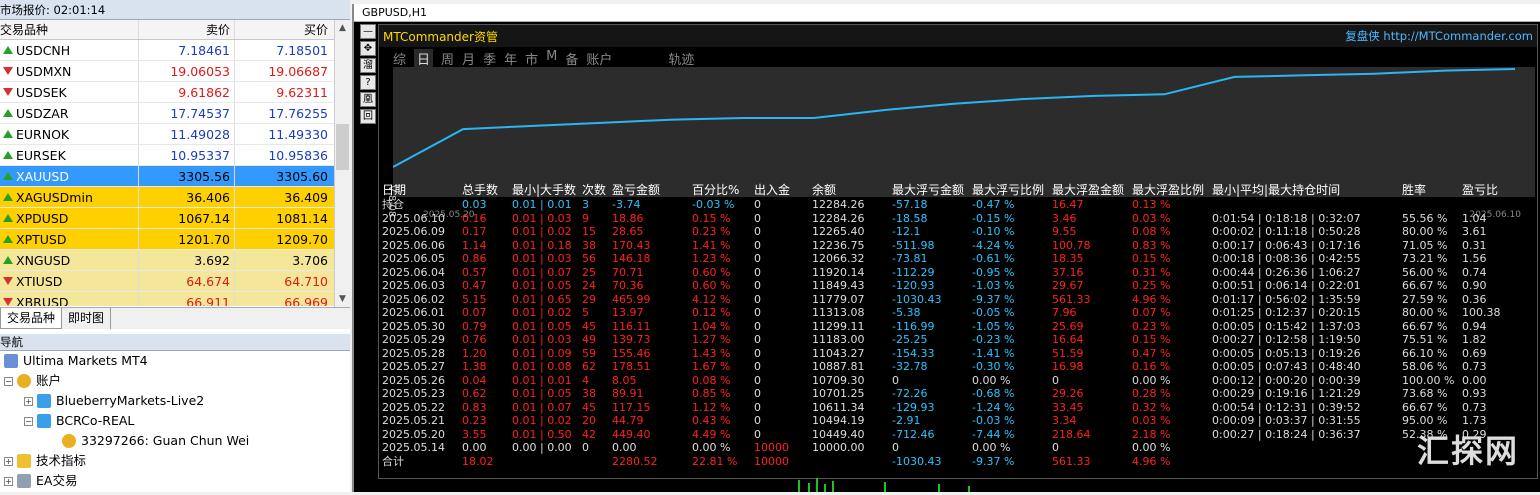 The width and height of the screenshot is (1540, 495). I want to click on tab-tick-chart: 即时图, so click(87, 318).